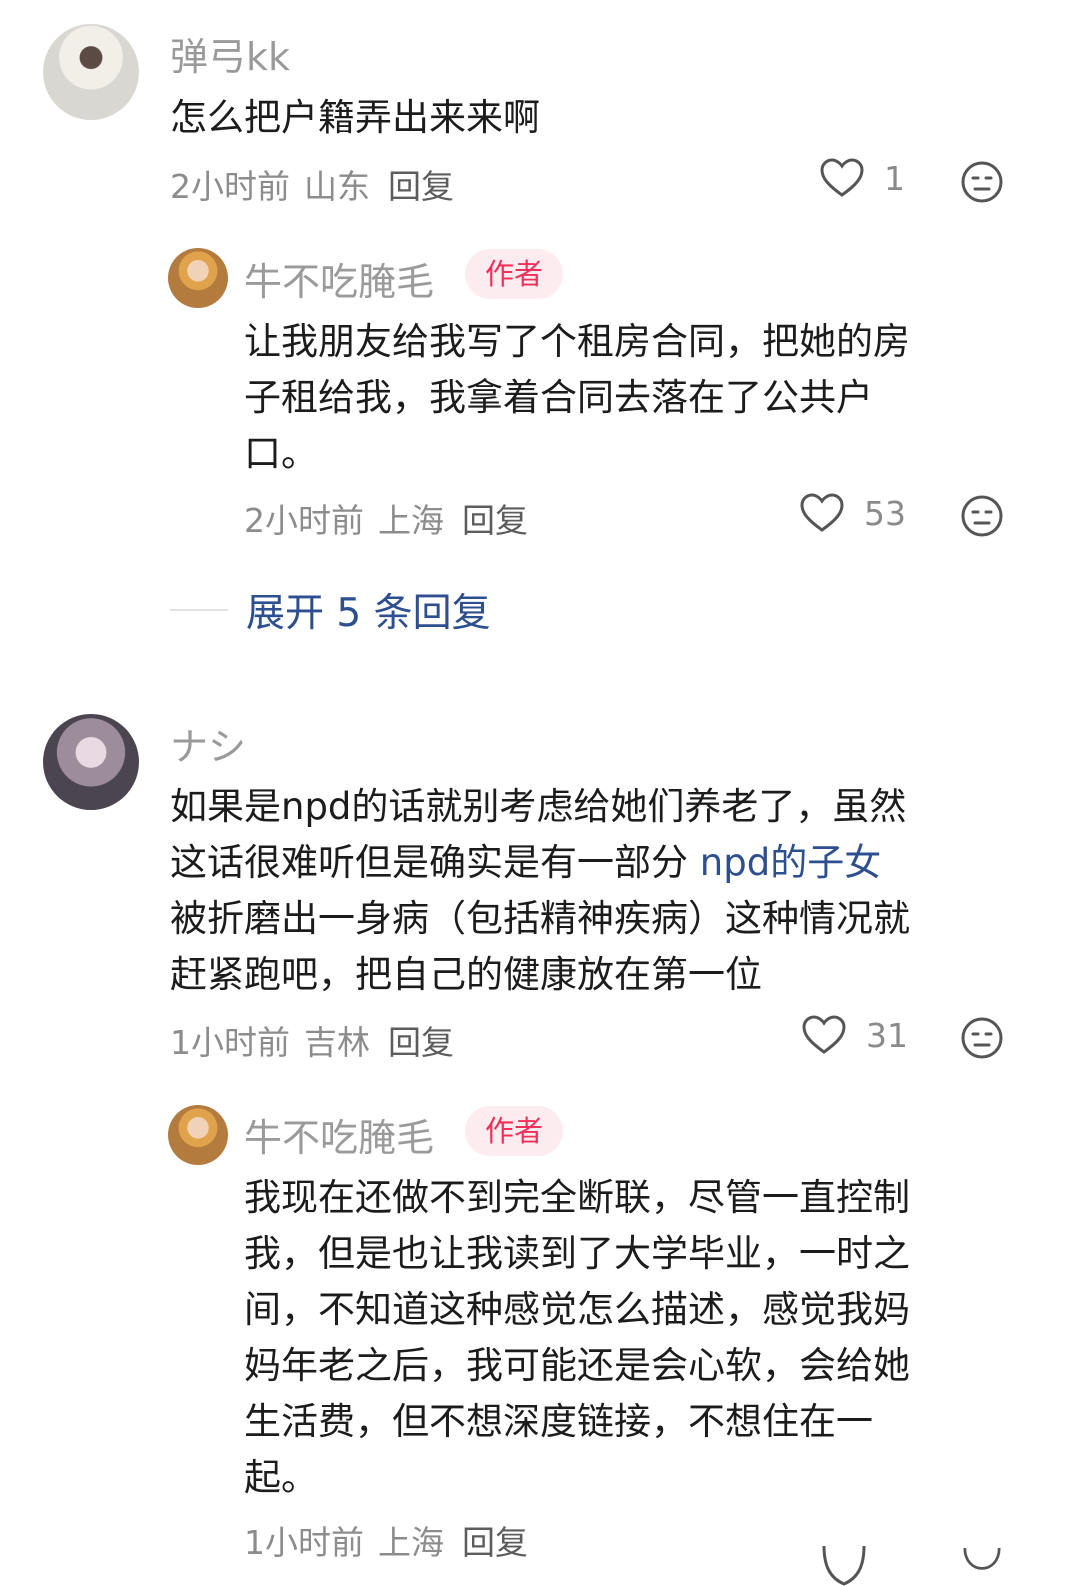 This screenshot has height=1586, width=1079. Describe the element at coordinates (281, 453) in the screenshot. I see `reply-text-line: 口。` at that location.